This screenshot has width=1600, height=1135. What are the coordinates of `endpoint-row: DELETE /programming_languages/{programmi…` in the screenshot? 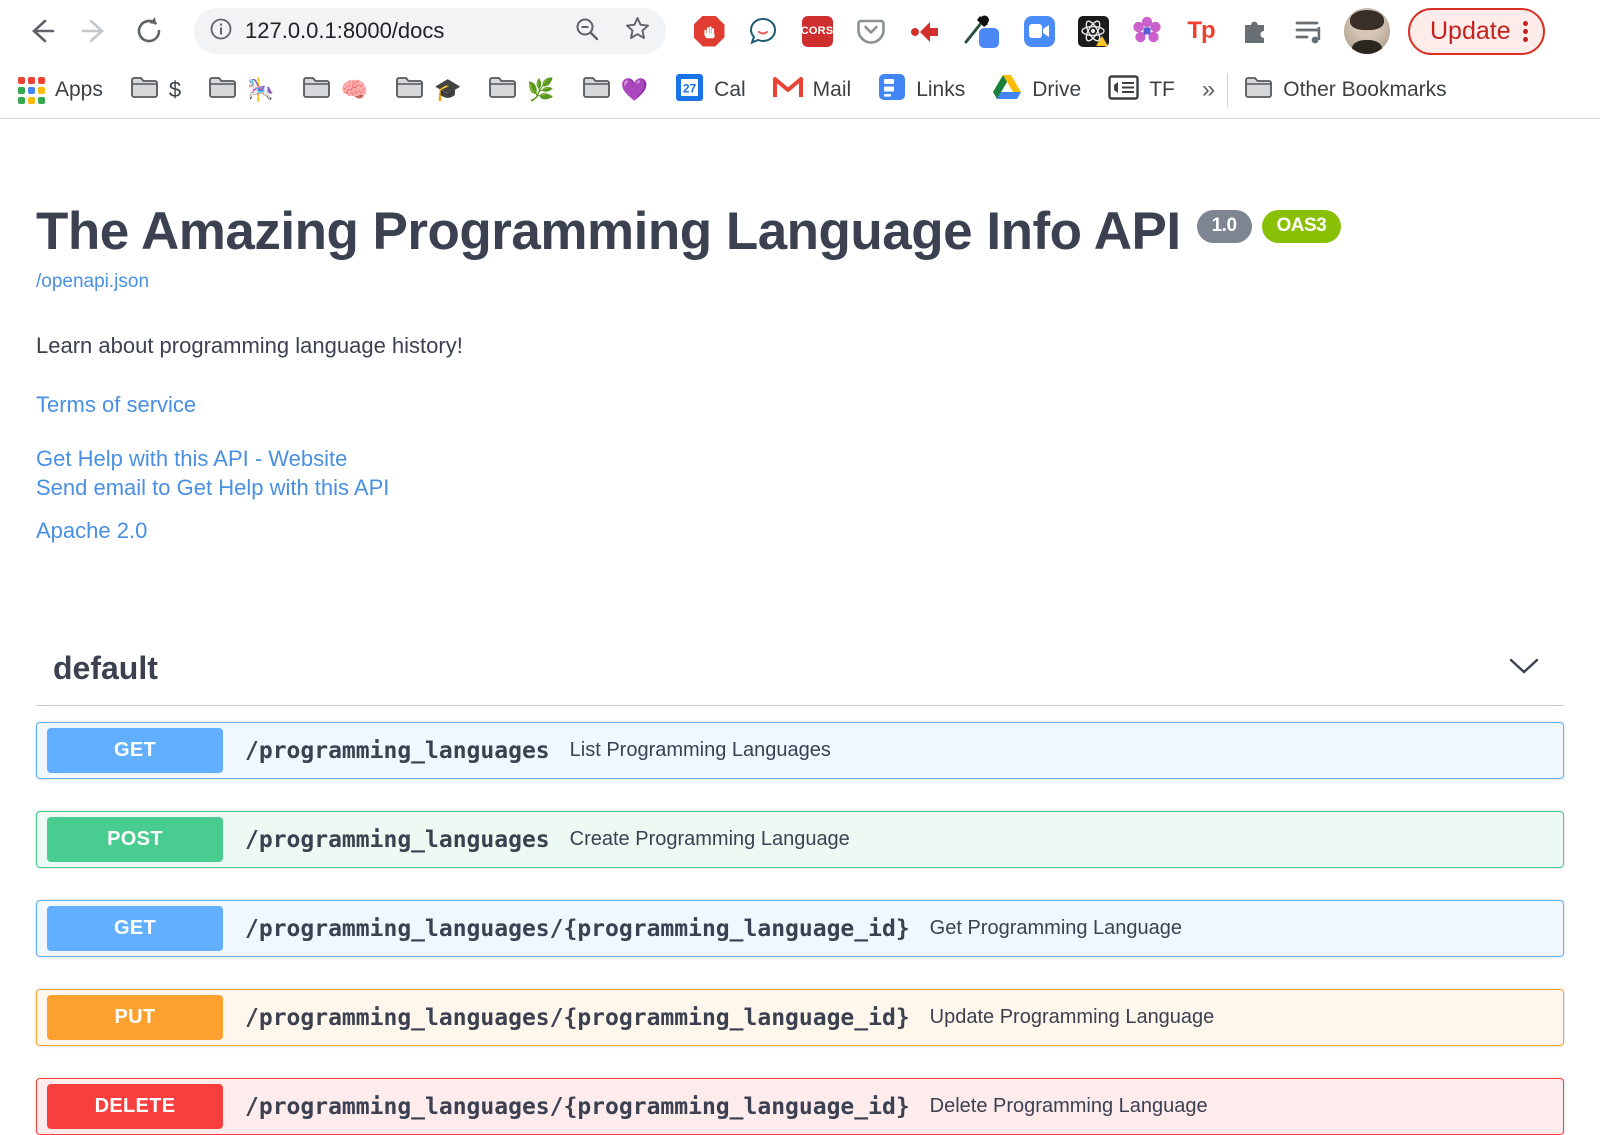 It's located at (800, 1106).